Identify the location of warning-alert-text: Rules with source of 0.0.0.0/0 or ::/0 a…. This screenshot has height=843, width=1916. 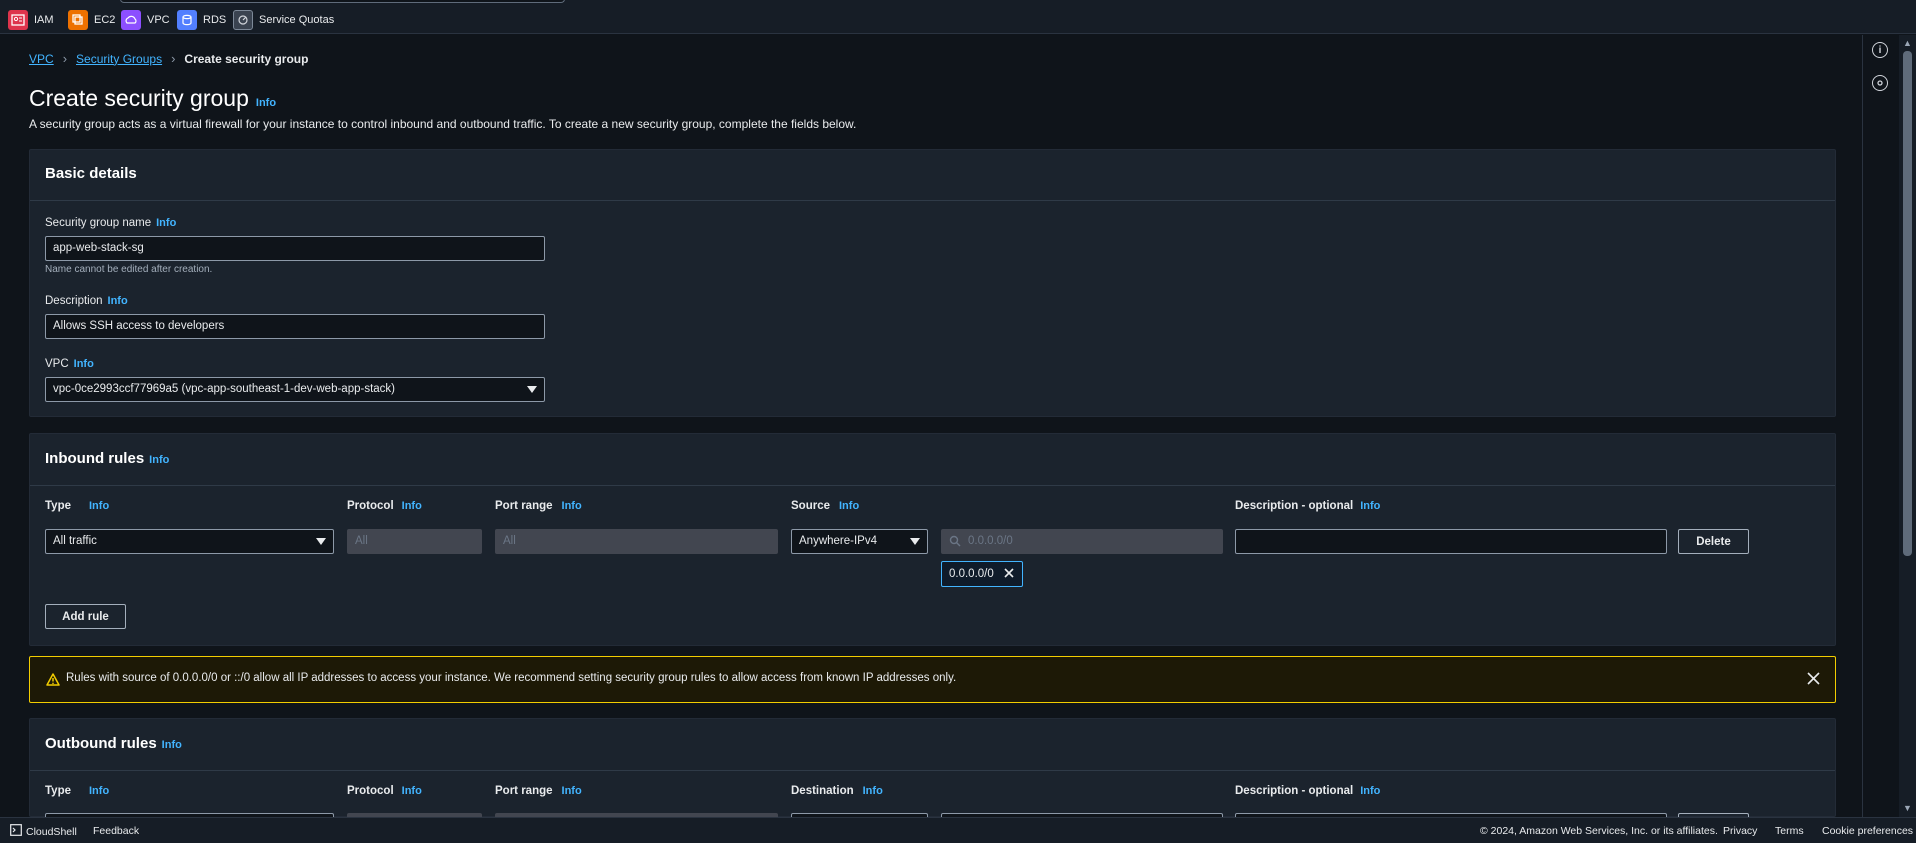
(511, 678).